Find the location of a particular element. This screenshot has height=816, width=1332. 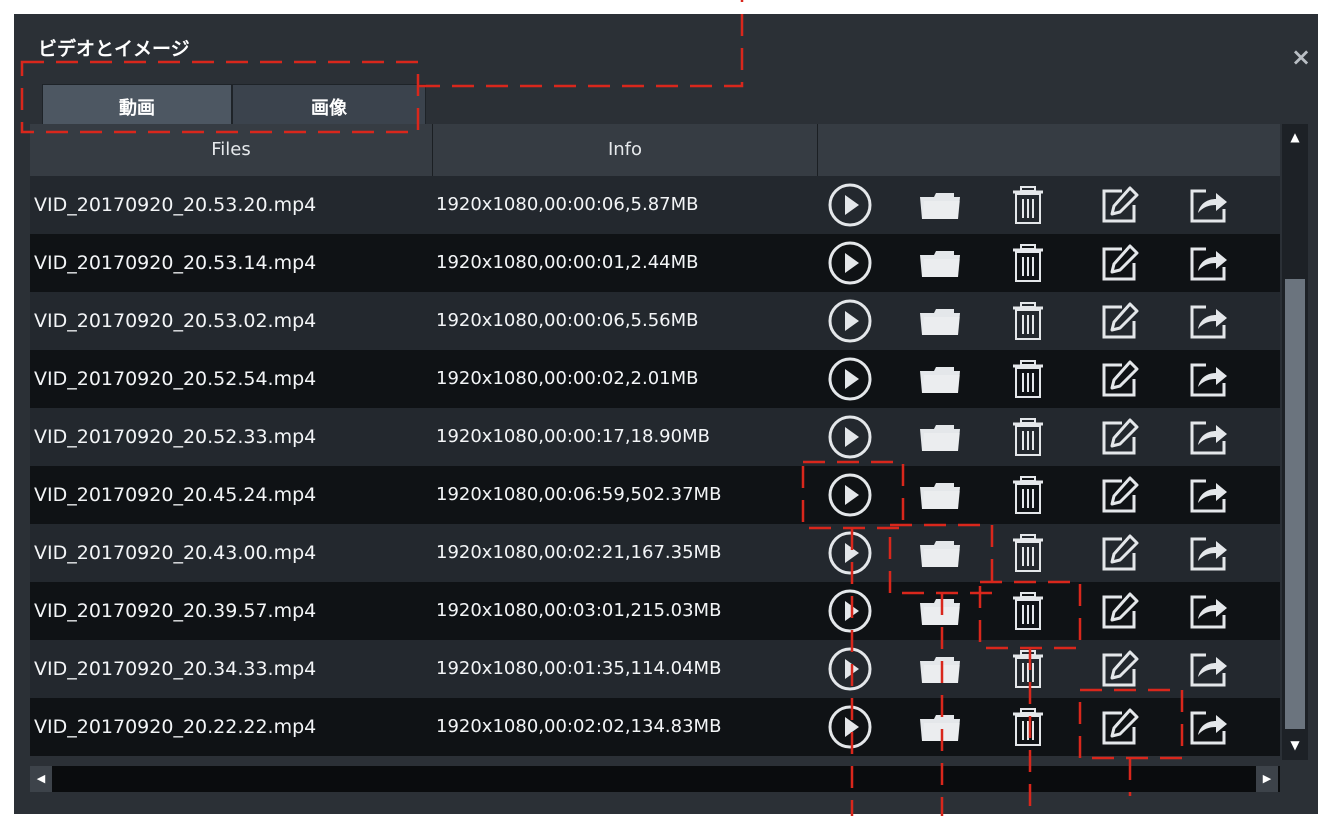

file-info: 1920x1080,00:00:06,5.87MB is located at coordinates (567, 204).